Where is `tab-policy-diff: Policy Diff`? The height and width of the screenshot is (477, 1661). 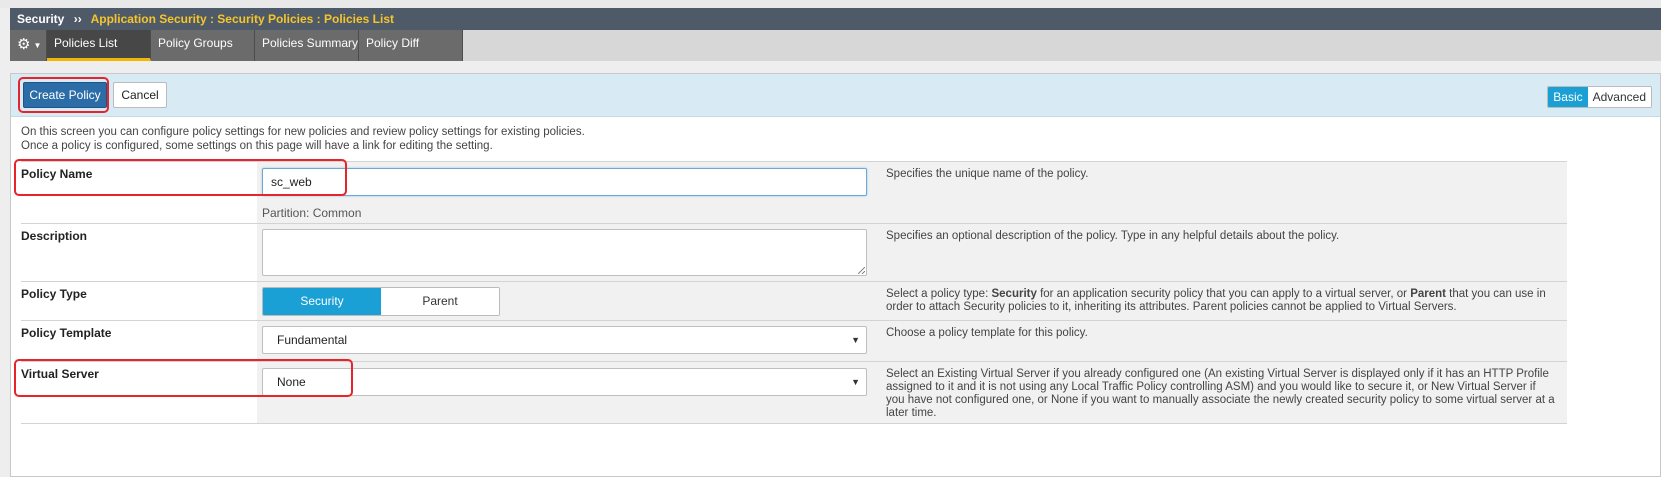
tab-policy-diff: Policy Diff is located at coordinates (411, 45).